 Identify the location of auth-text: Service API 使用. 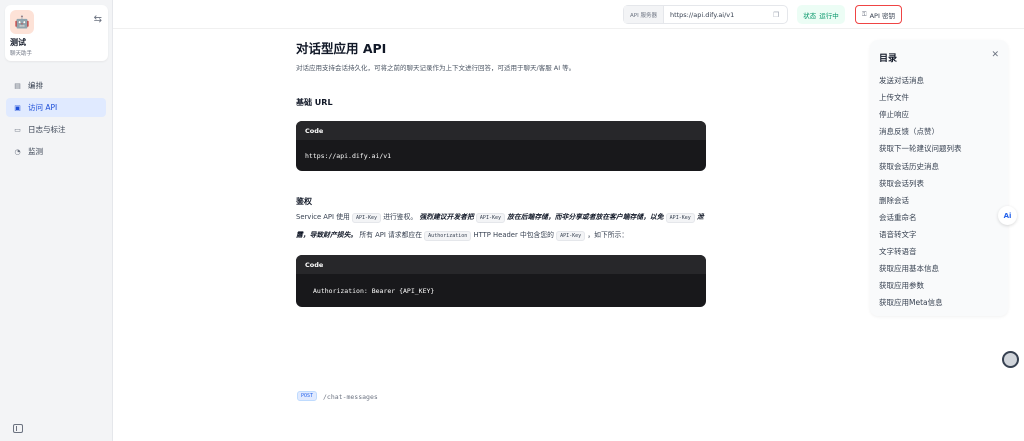
(323, 217).